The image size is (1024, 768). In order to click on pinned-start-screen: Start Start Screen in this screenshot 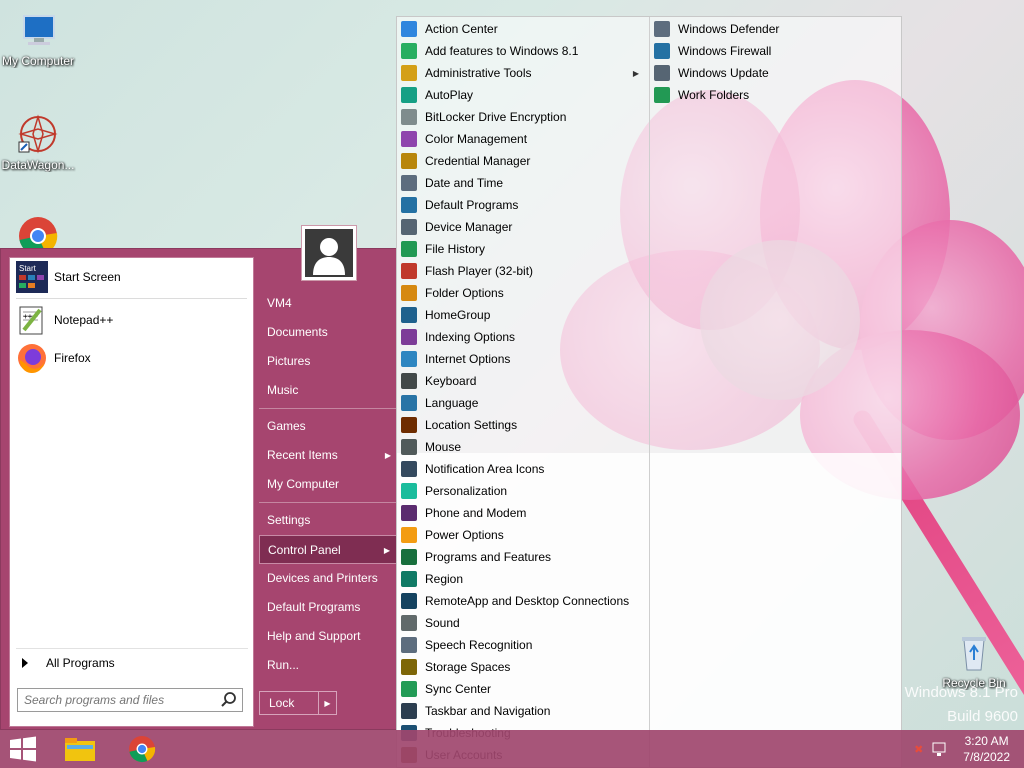, I will do `click(131, 277)`.